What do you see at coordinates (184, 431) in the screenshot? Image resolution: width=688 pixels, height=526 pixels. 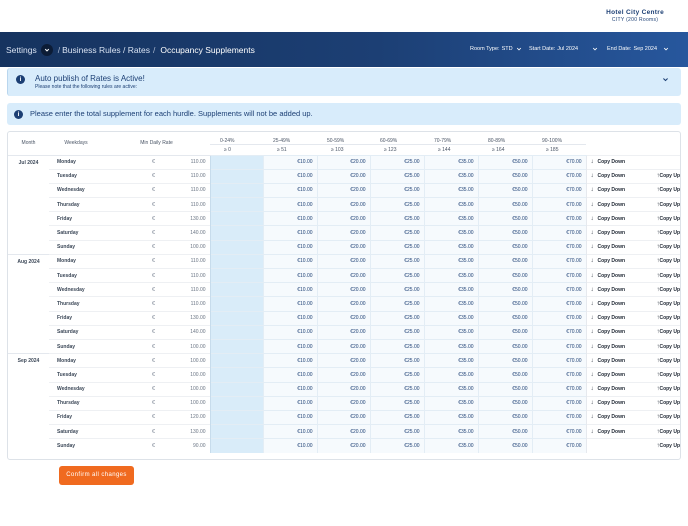 I see `min-daily-rate-input: 130.00` at bounding box center [184, 431].